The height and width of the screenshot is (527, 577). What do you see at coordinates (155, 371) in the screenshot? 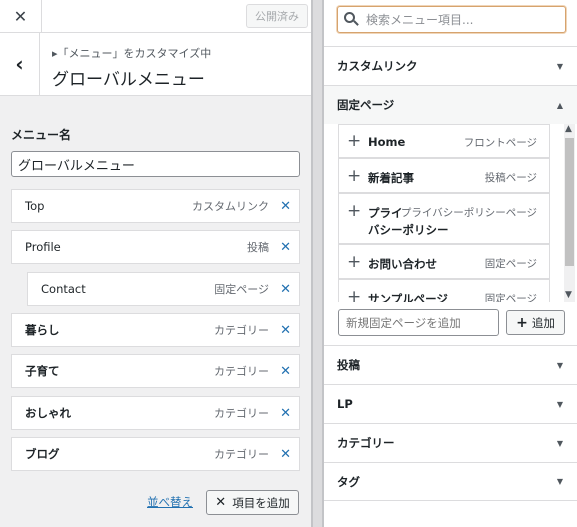
I see `menu-item-kosodate: 子育て カテゴリー ✕` at bounding box center [155, 371].